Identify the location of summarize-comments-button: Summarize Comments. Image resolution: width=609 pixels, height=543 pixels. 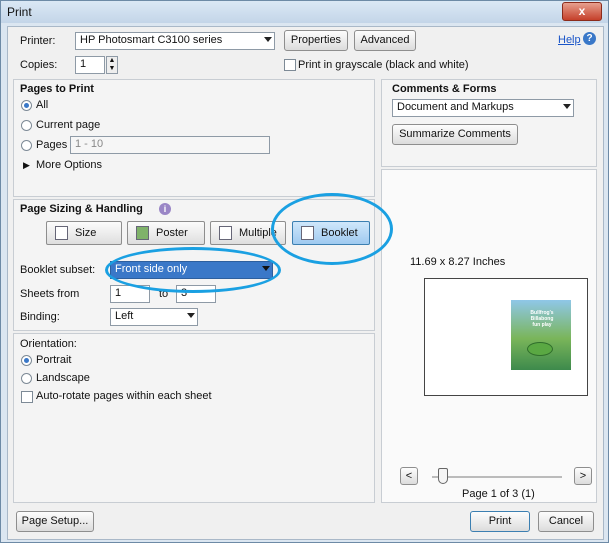
(455, 134).